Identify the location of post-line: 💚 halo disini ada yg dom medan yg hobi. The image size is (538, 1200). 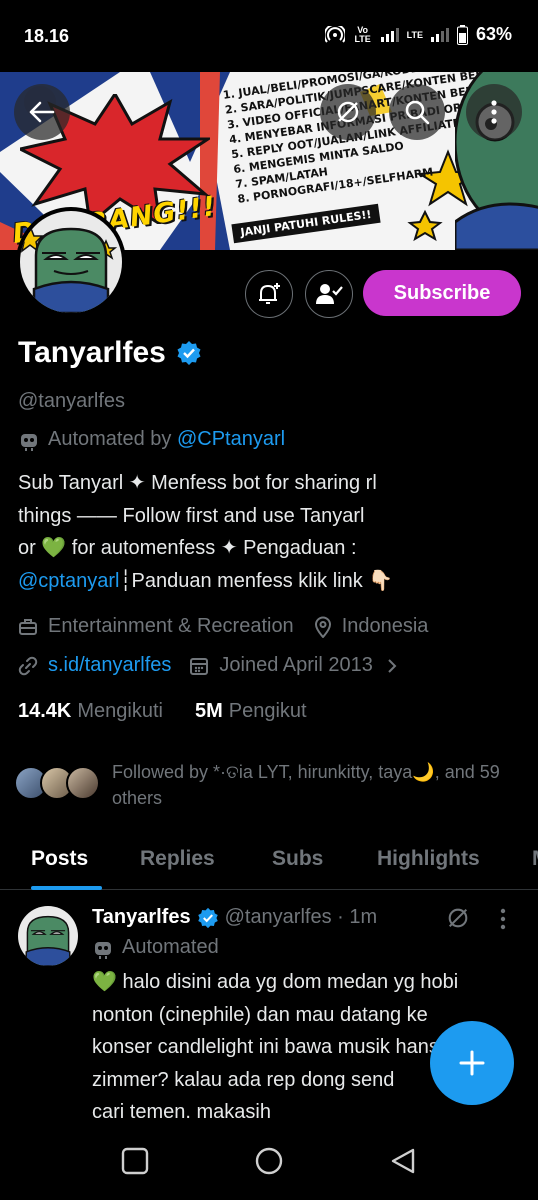
(275, 982).